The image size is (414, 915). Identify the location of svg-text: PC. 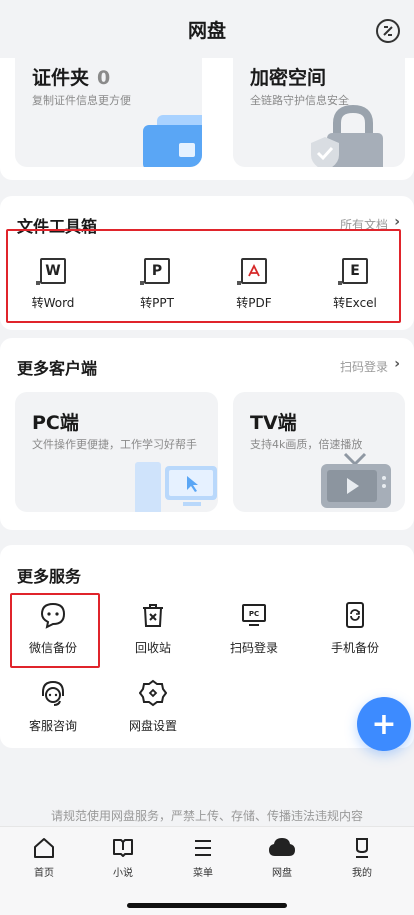
(254, 614).